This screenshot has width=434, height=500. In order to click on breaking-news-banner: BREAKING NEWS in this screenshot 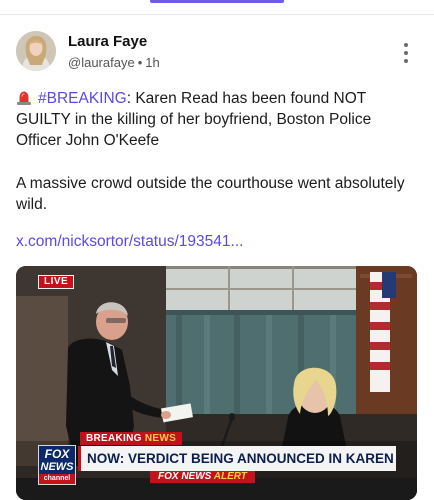, I will do `click(131, 438)`.